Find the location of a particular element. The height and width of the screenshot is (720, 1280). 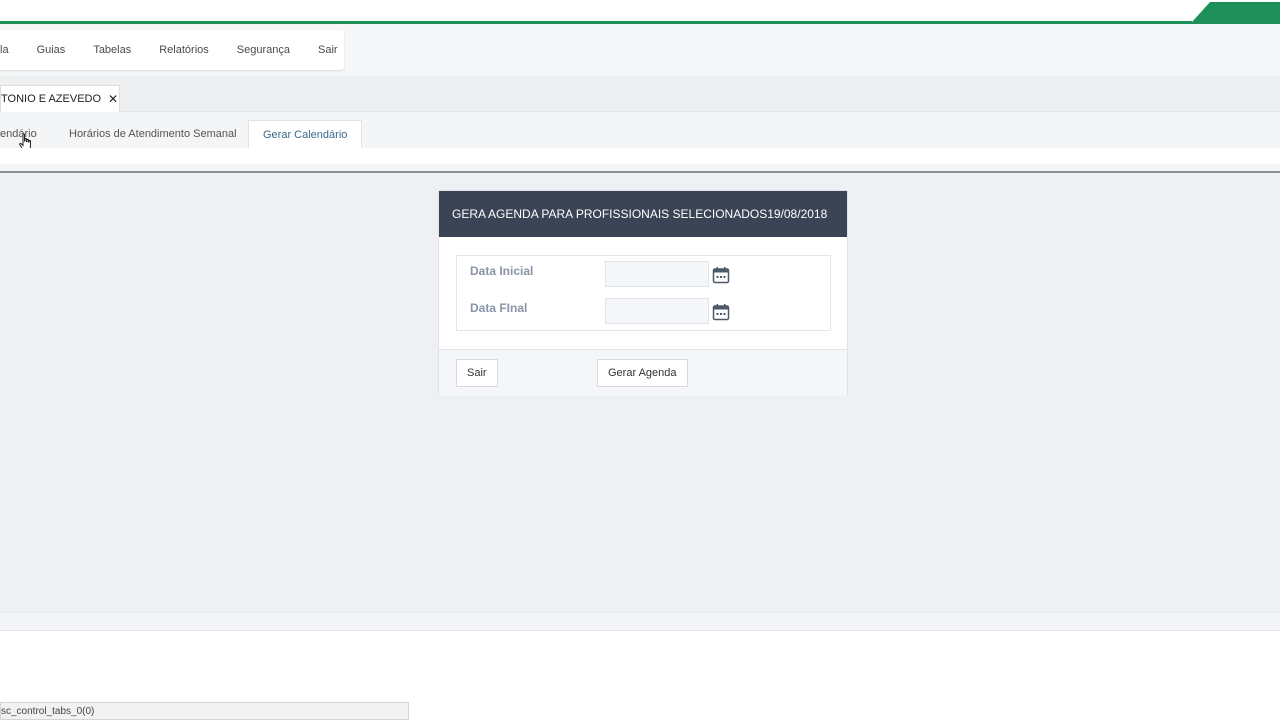

menu-item-sair: Sair is located at coordinates (328, 50).